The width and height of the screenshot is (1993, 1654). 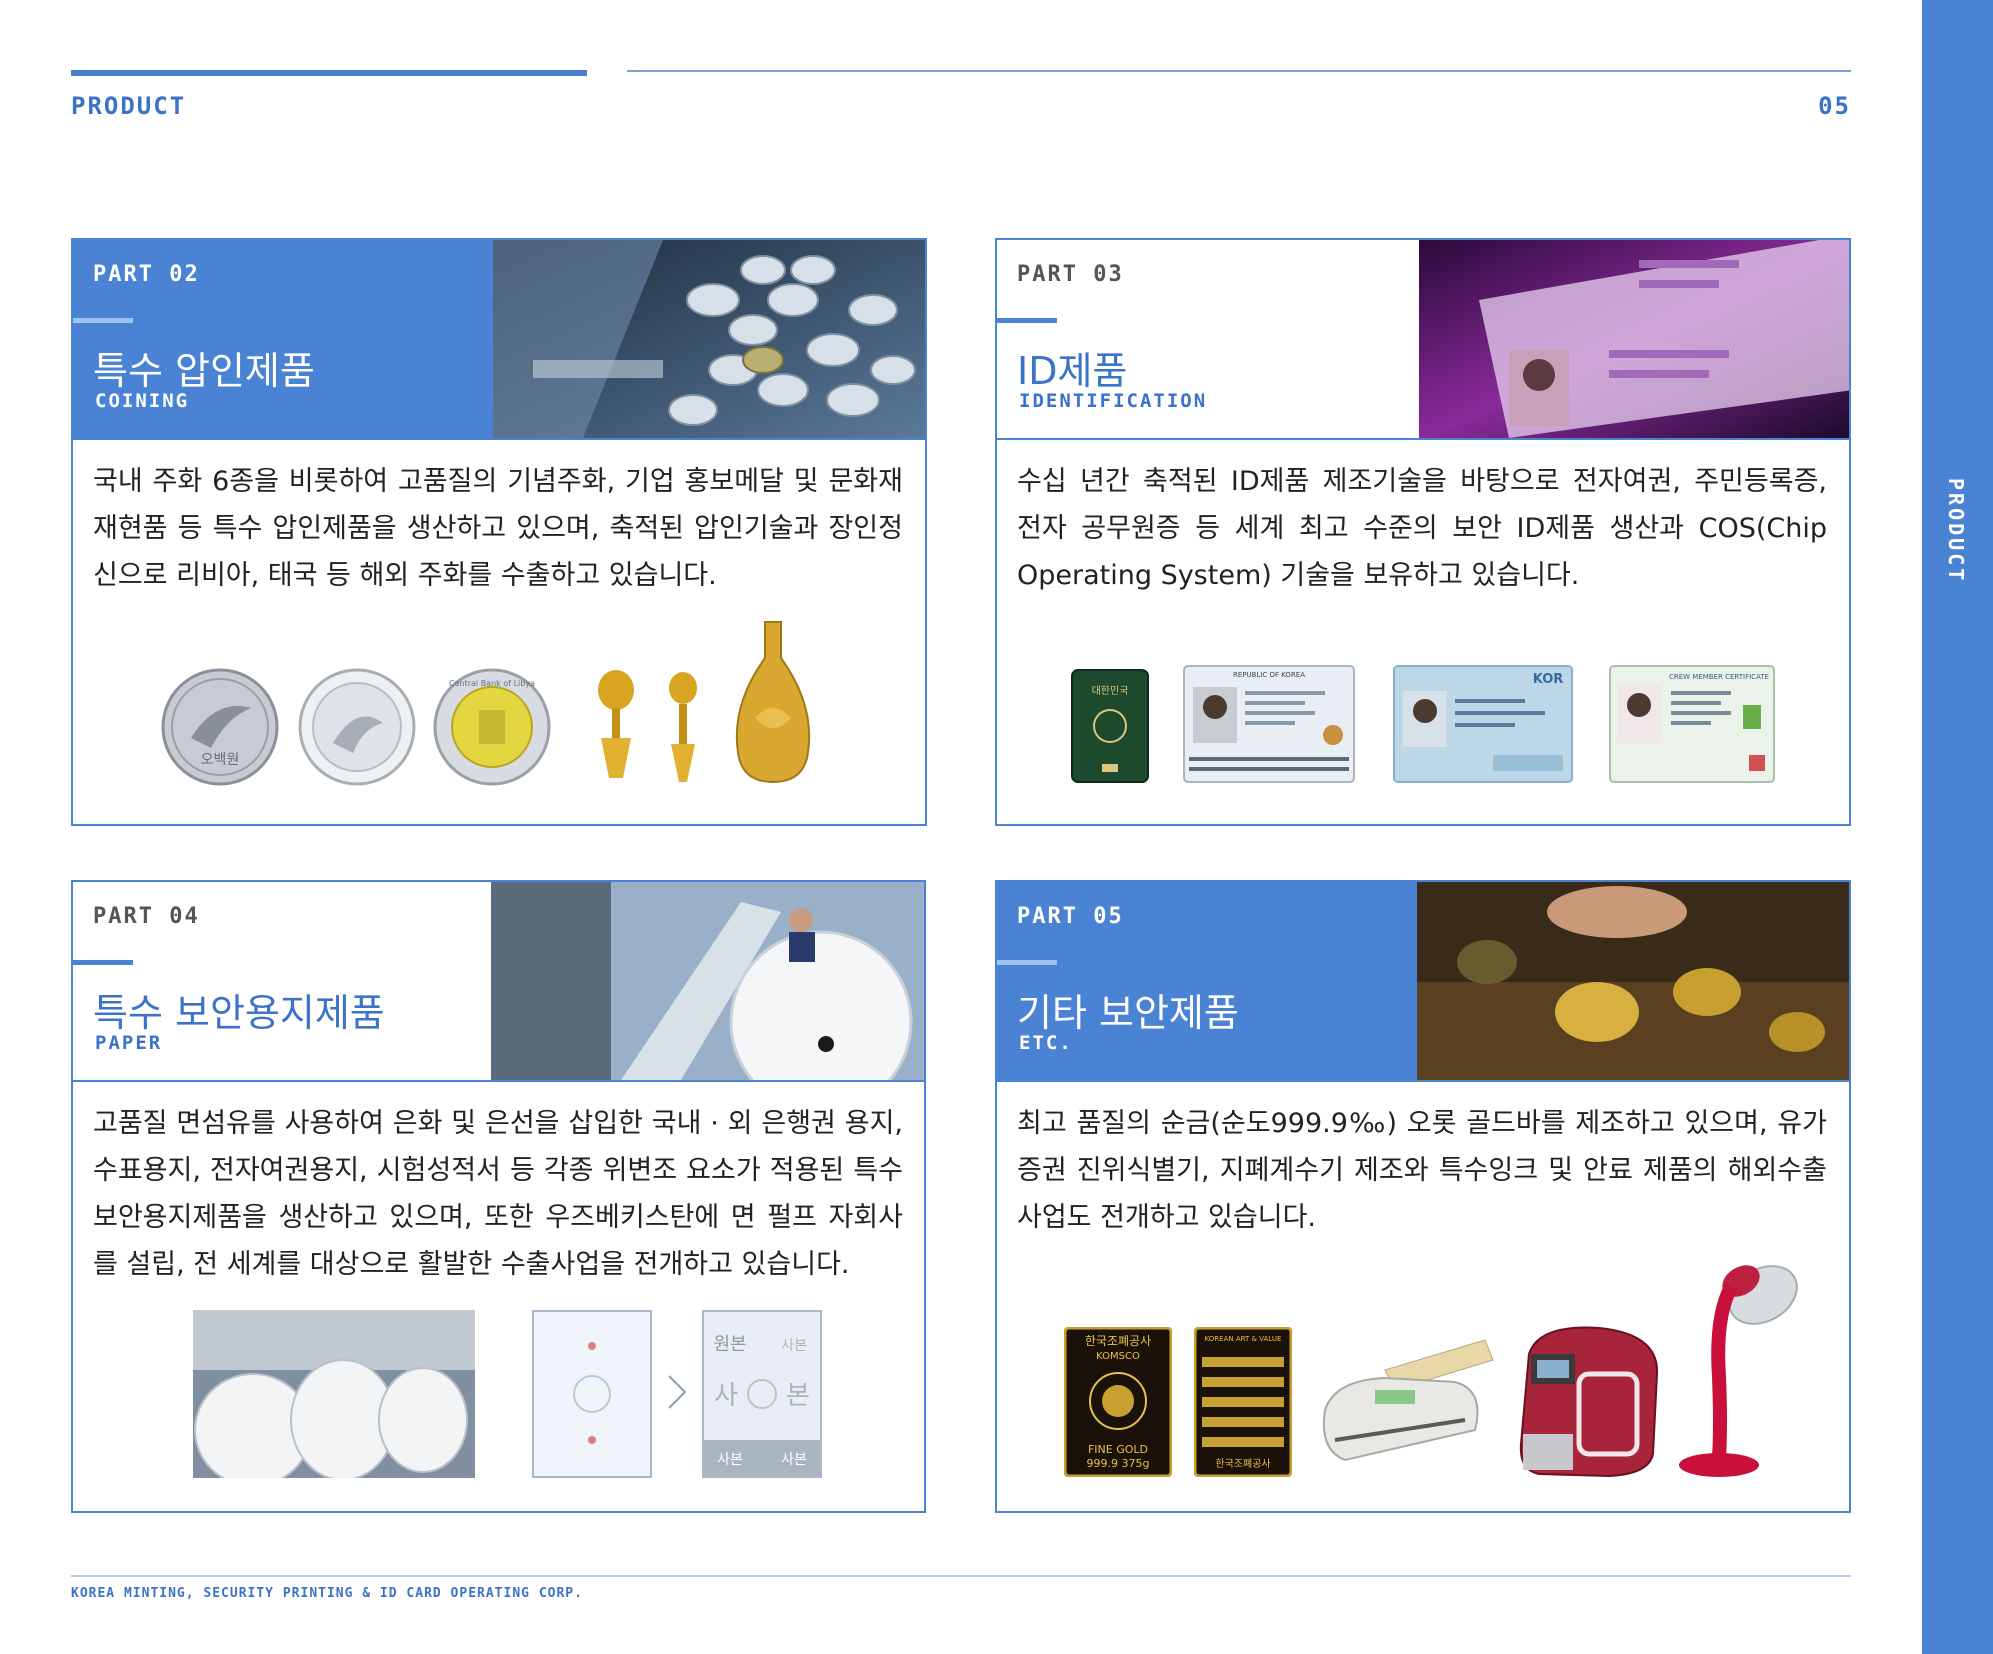 I want to click on svg-text: Central Bank of Libya, so click(x=492, y=683).